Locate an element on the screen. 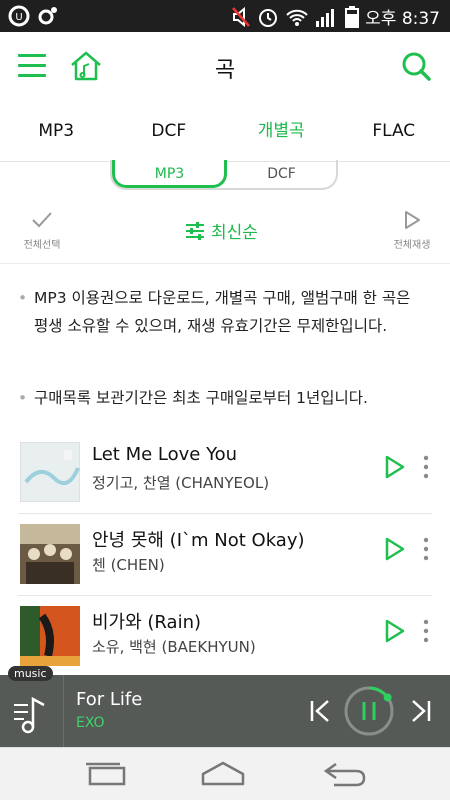  play-all-button: 전체재생 is located at coordinates (412, 230).